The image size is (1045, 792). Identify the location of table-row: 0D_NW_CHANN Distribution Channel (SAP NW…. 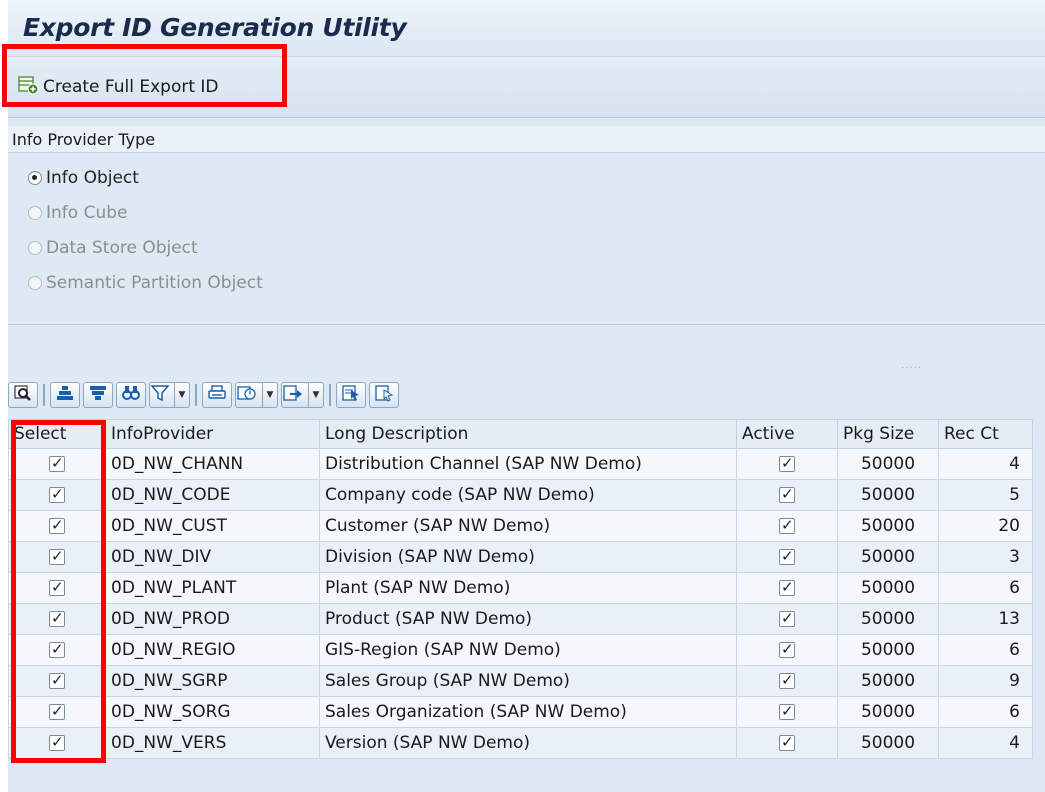
(520, 464).